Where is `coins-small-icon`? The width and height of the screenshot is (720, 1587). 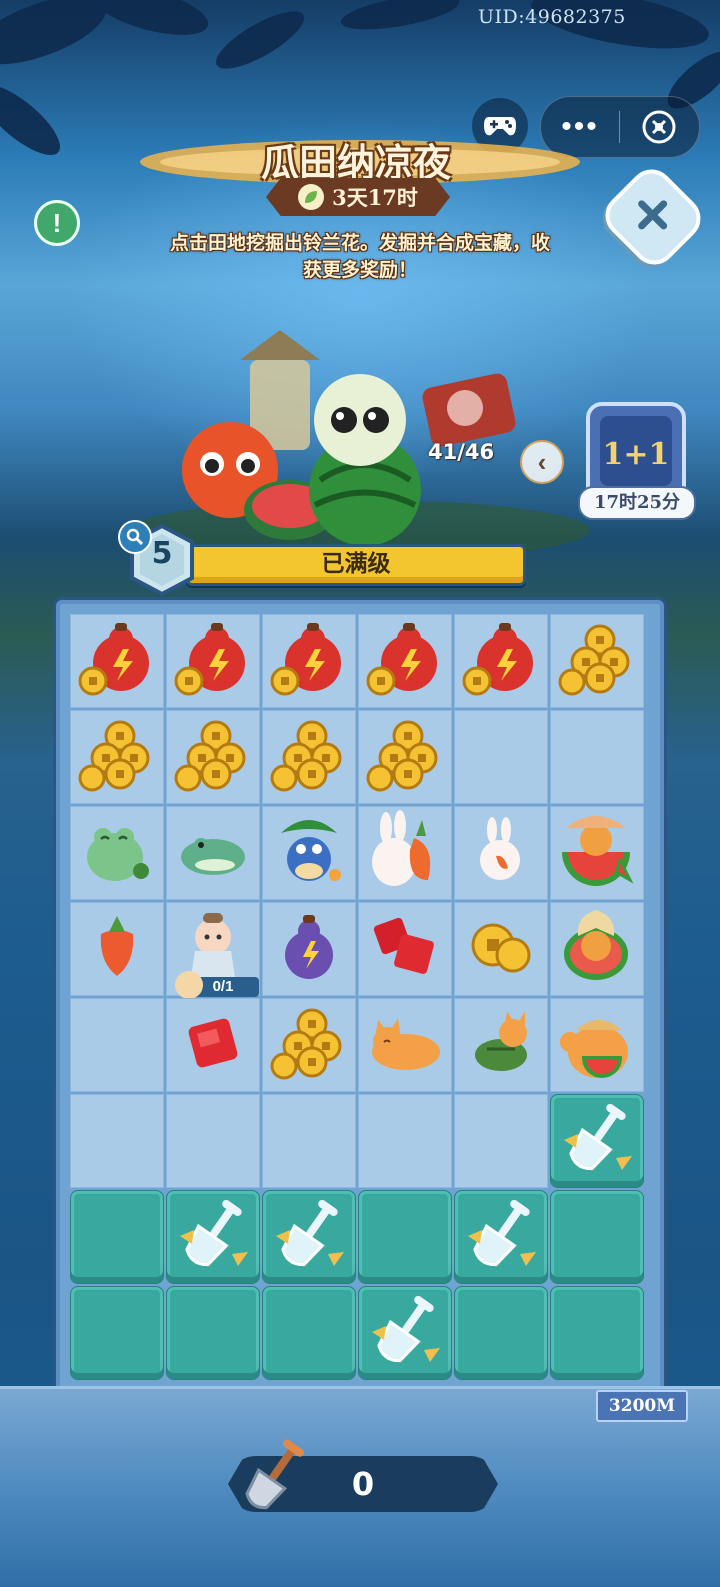 coins-small-icon is located at coordinates (501, 949).